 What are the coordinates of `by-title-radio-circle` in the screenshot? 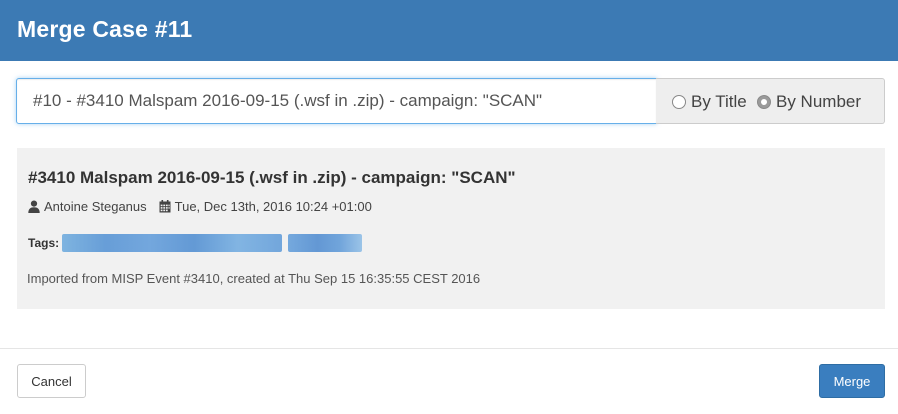 It's located at (679, 102).